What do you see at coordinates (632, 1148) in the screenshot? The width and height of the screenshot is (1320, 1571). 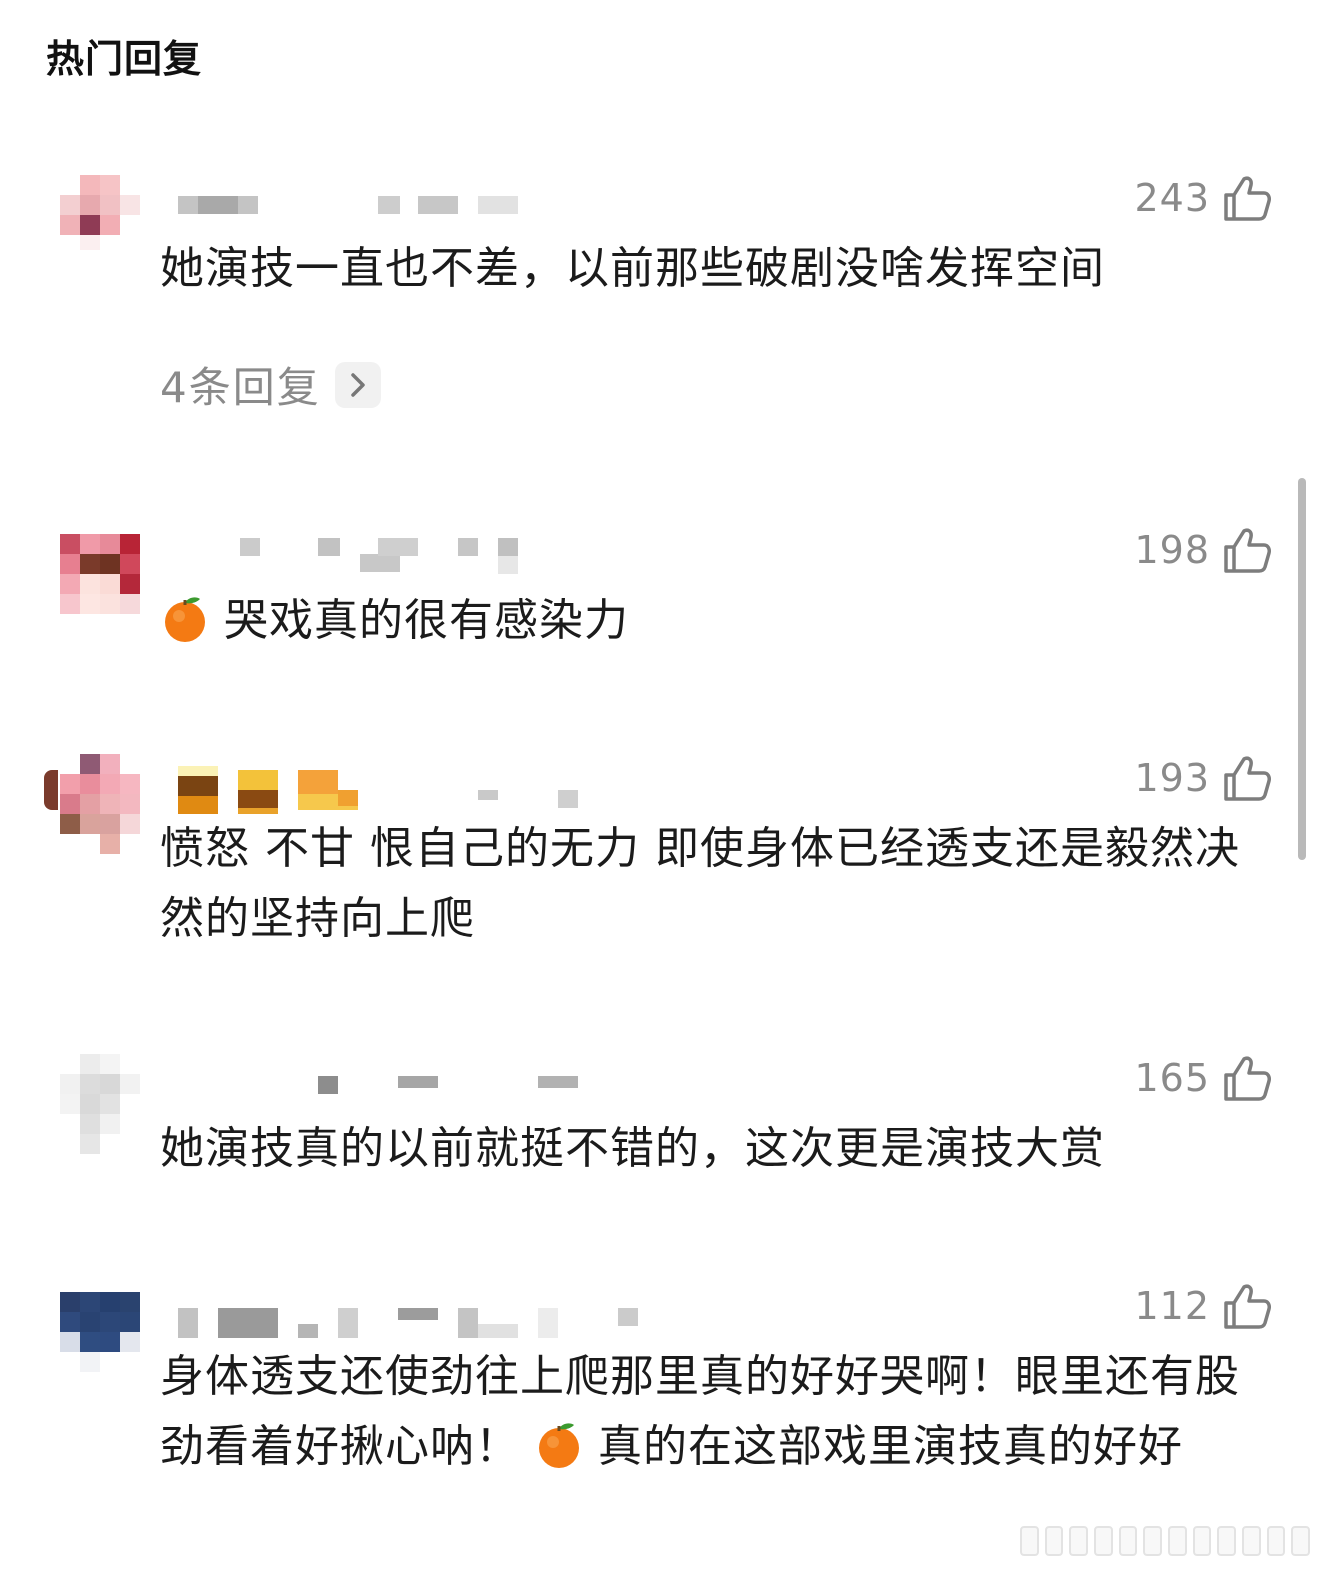 I see `comment-text: 她演技真的以前就挺不错的，这次更是演技大赏` at bounding box center [632, 1148].